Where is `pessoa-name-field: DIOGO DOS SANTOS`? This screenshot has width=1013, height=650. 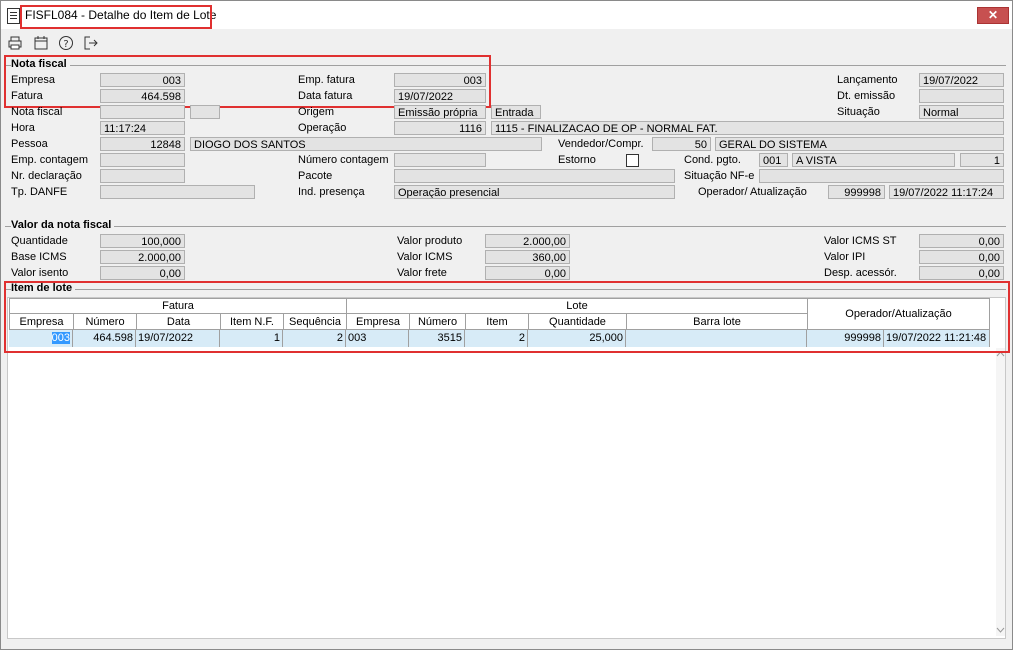
pessoa-name-field: DIOGO DOS SANTOS is located at coordinates (366, 144).